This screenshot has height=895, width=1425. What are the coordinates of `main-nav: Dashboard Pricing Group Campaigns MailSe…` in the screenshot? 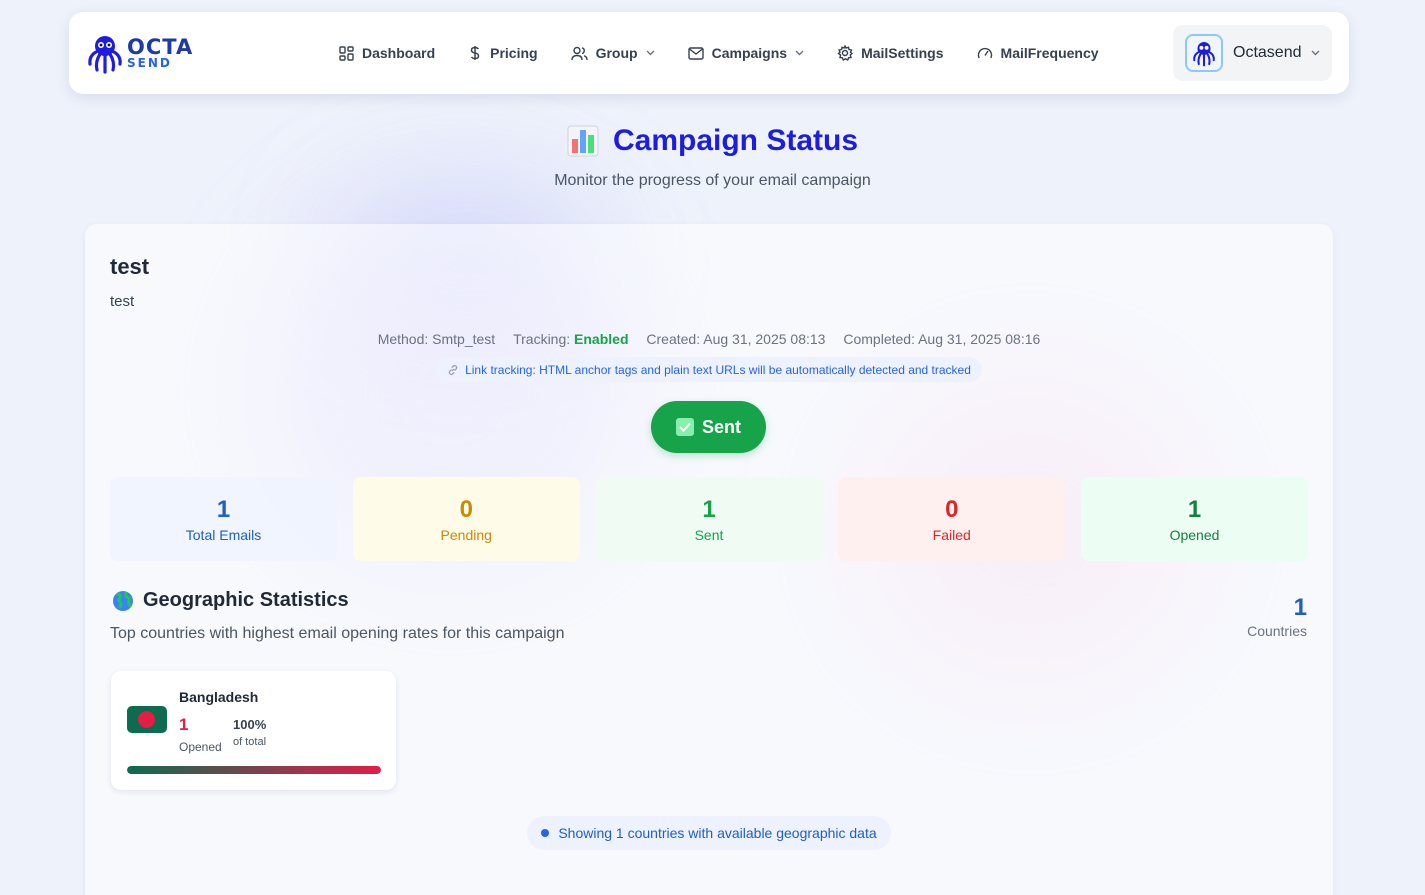 It's located at (735, 53).